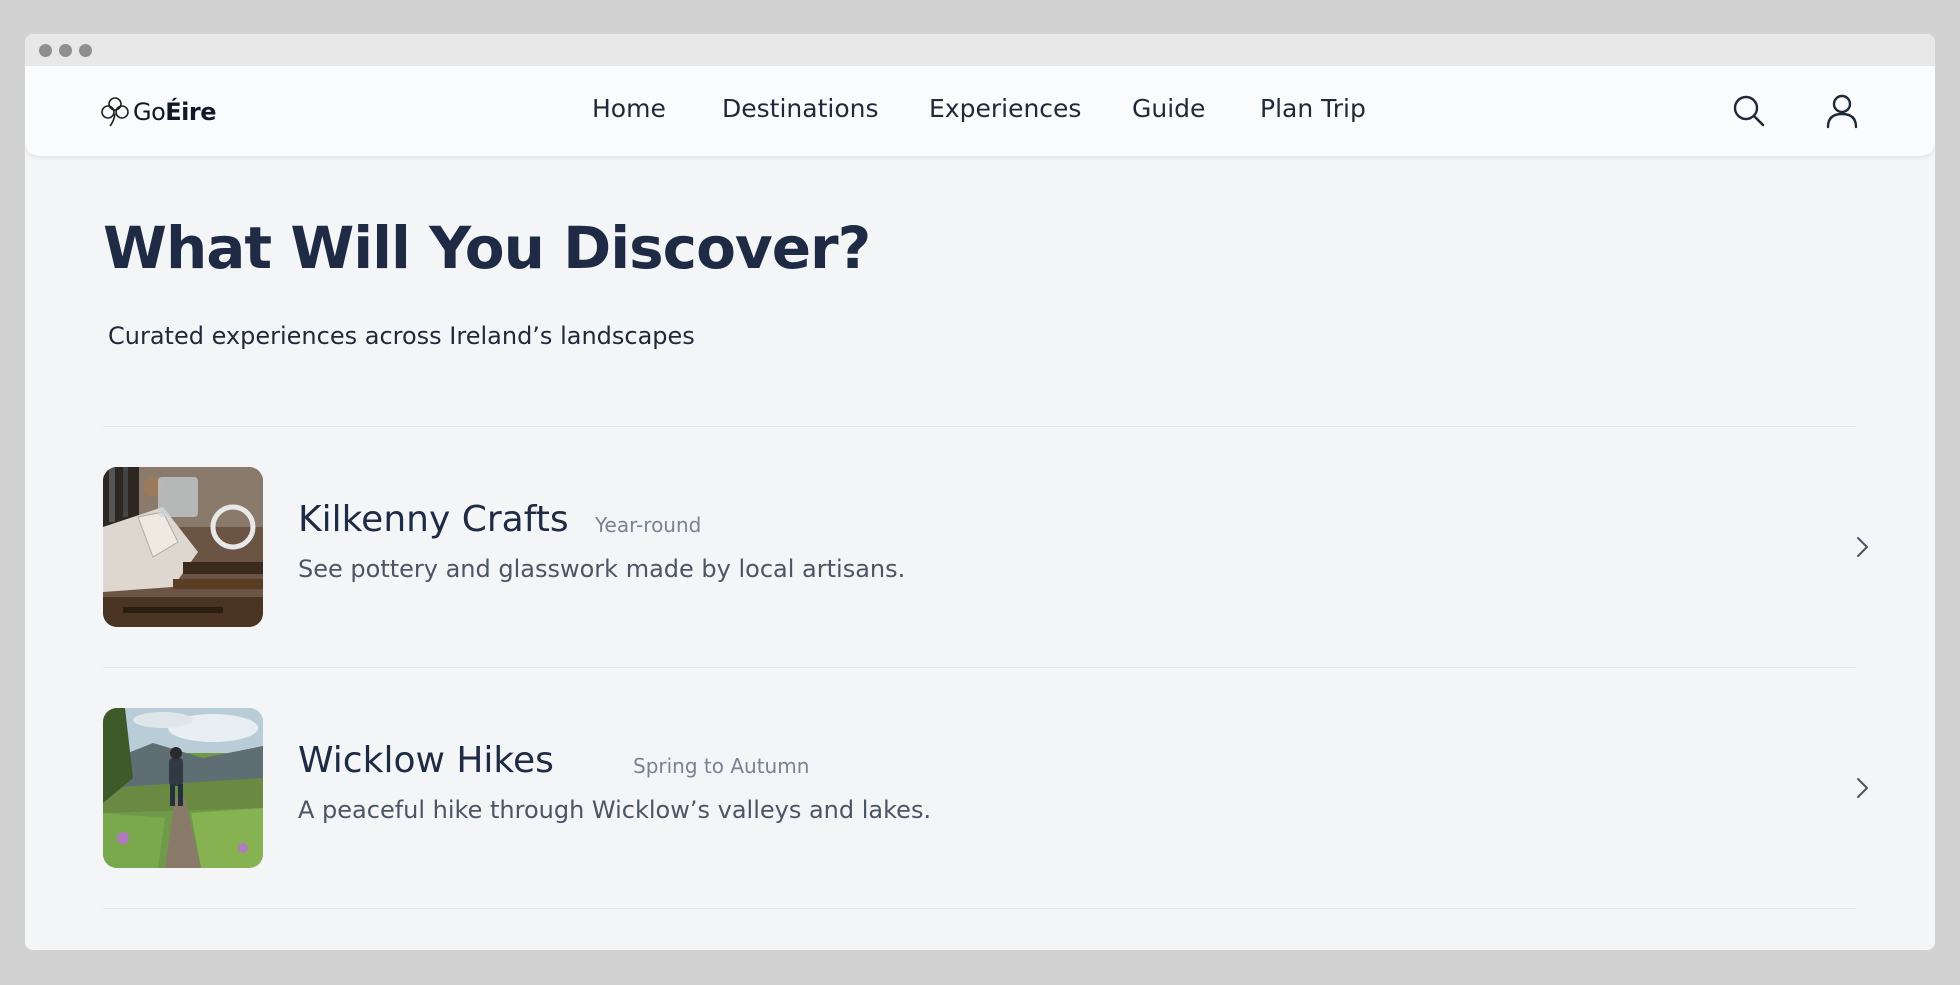  Describe the element at coordinates (629, 108) in the screenshot. I see `nav-home: Home` at that location.